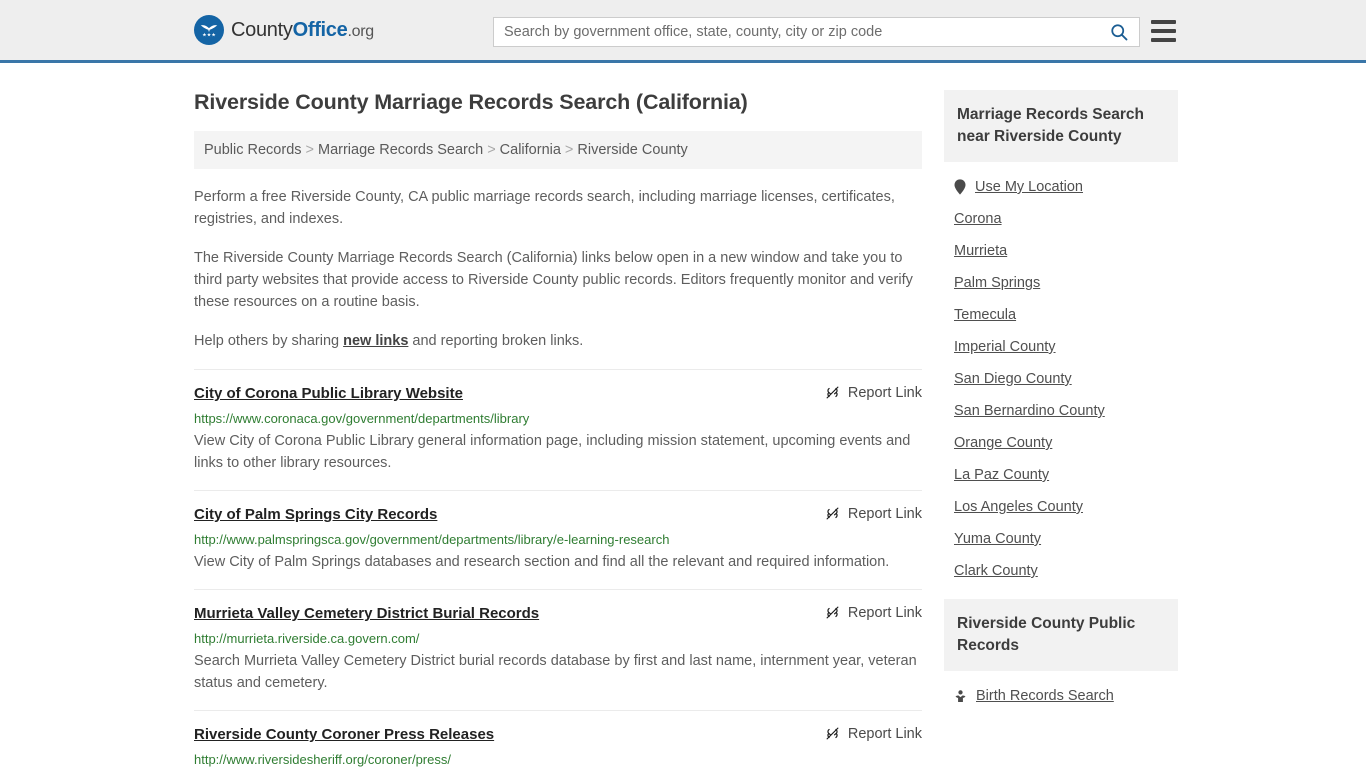 The width and height of the screenshot is (1366, 768). What do you see at coordinates (344, 735) in the screenshot?
I see `result-title-link: Riverside County Coroner Press Releases` at bounding box center [344, 735].